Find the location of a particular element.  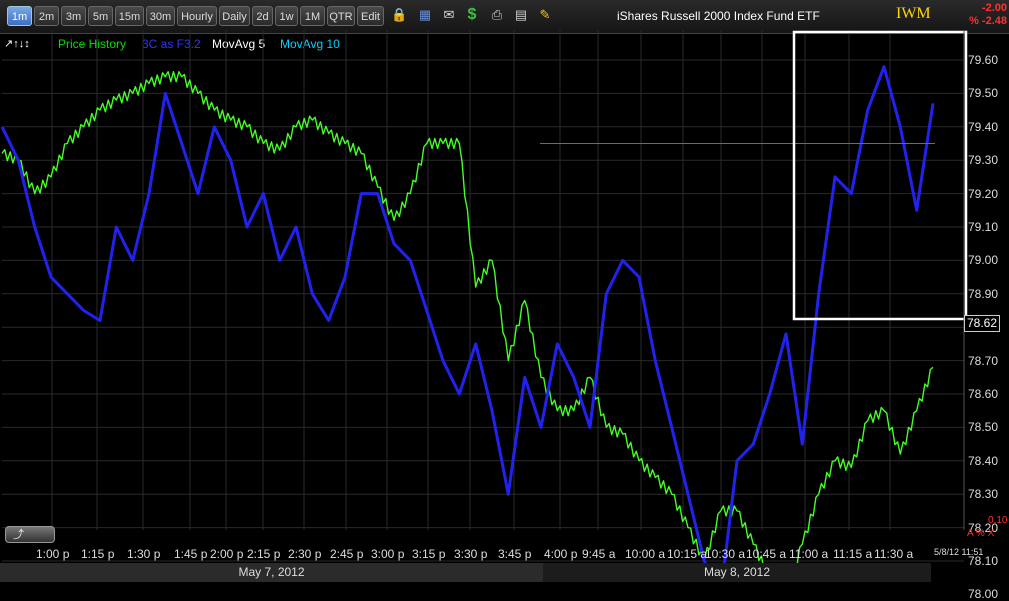

x-tick-label: 2:00 p is located at coordinates (227, 554).